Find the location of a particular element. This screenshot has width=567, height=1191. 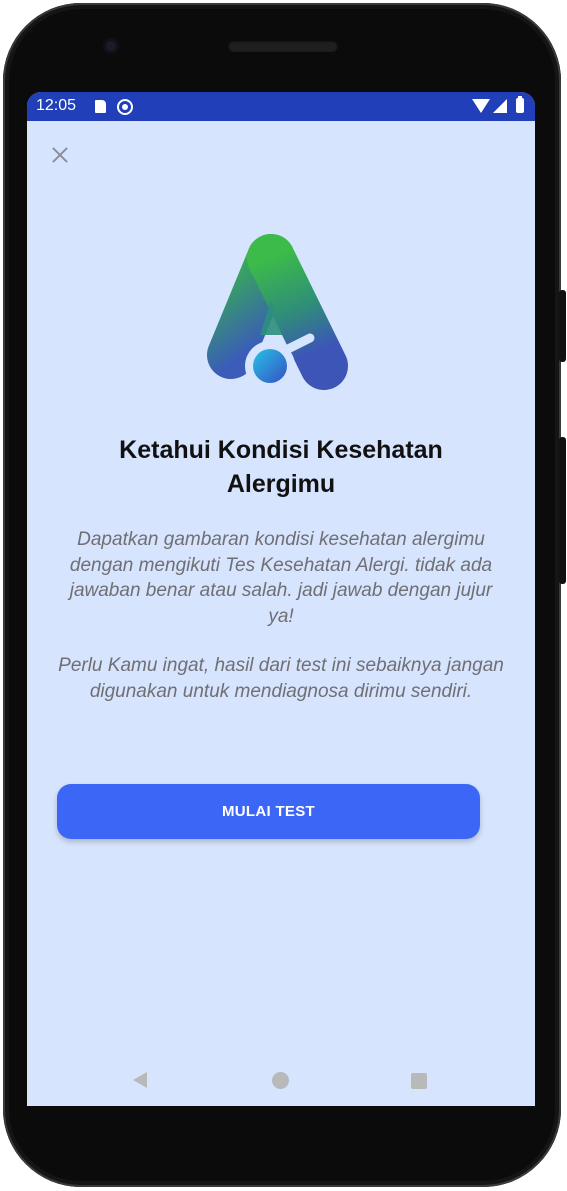

battery-icon is located at coordinates (520, 104).